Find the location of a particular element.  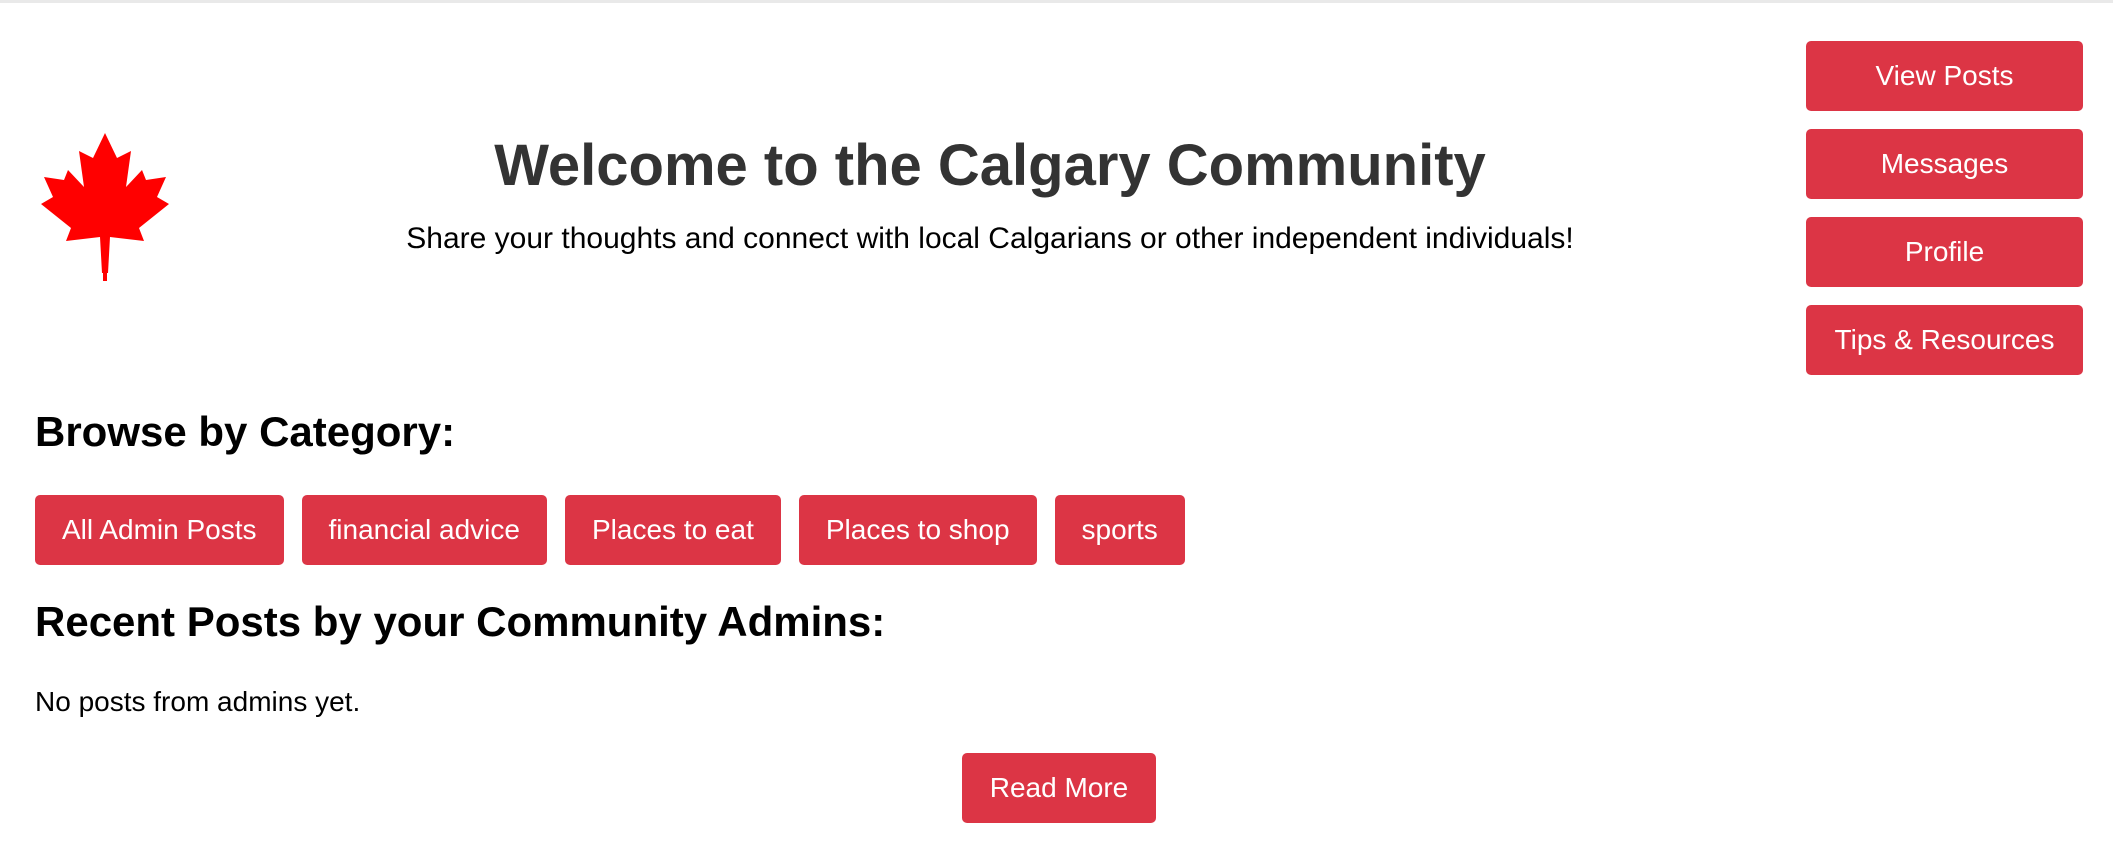

category-places-to-shop-button: Places to shop is located at coordinates (917, 530).